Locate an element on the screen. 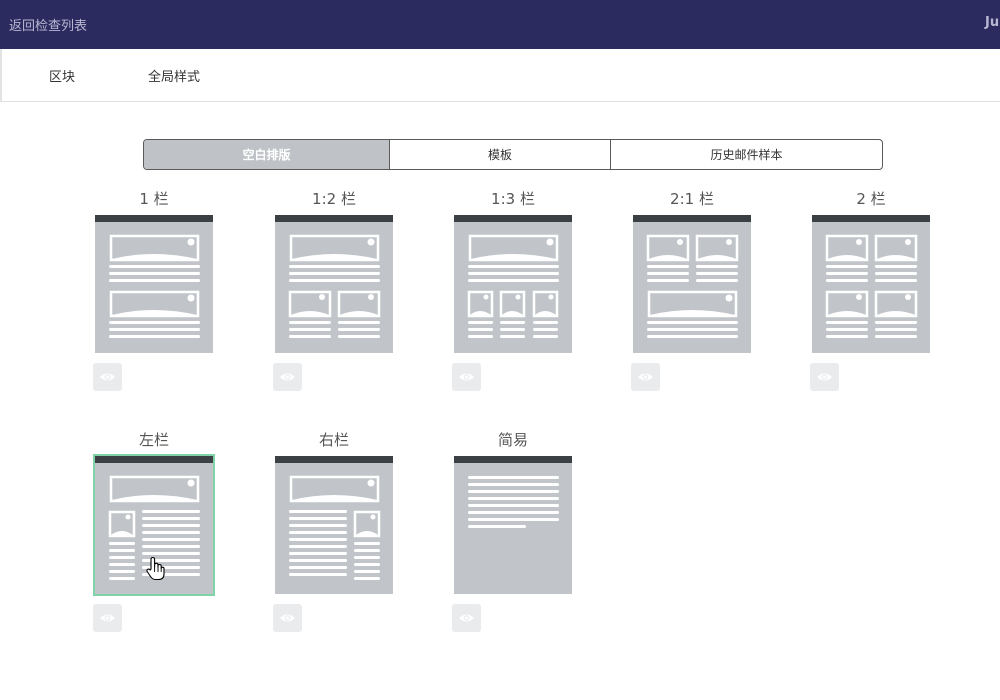  layout-thumbnail-simple is located at coordinates (513, 525).